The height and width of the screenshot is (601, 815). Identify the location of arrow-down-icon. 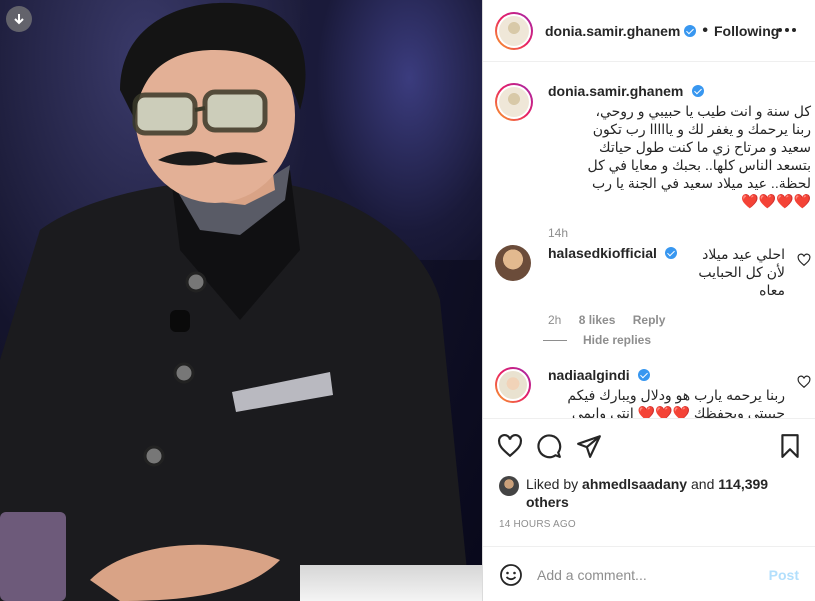
(19, 19).